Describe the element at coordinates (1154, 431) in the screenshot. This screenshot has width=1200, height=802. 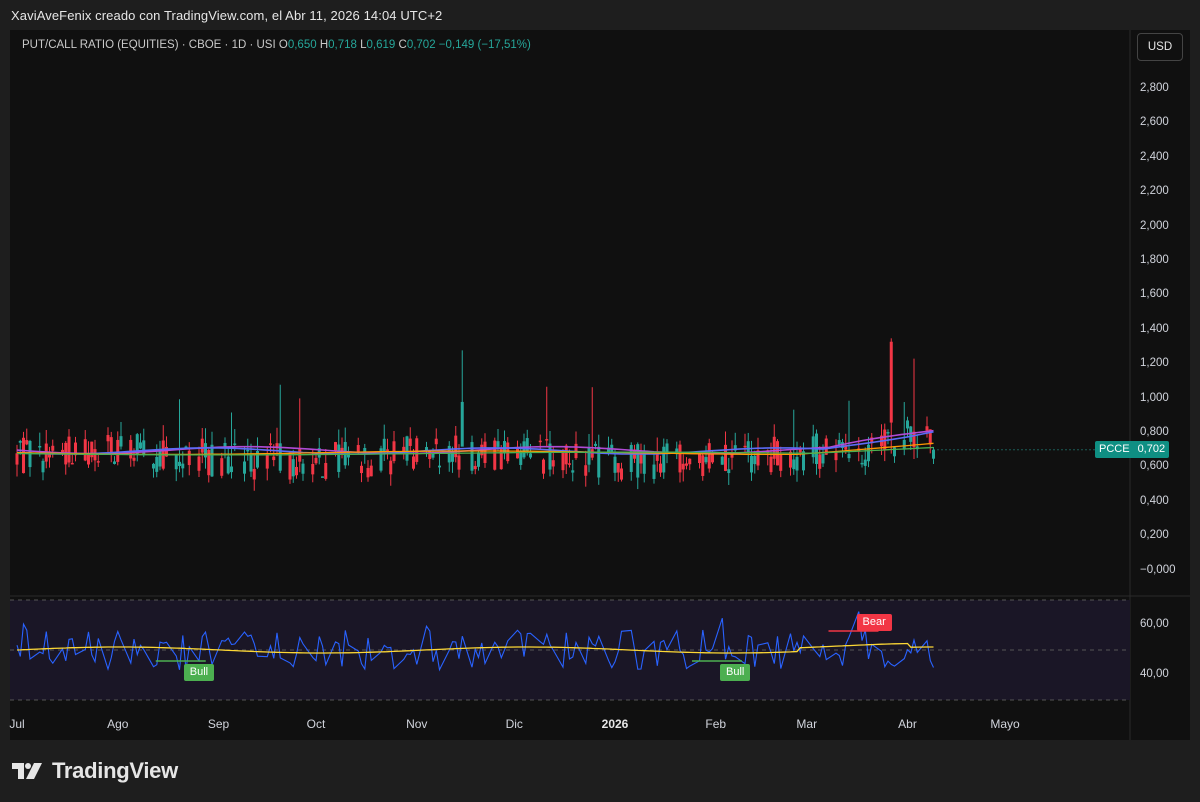
I see `y-tick-label: 0,800` at that location.